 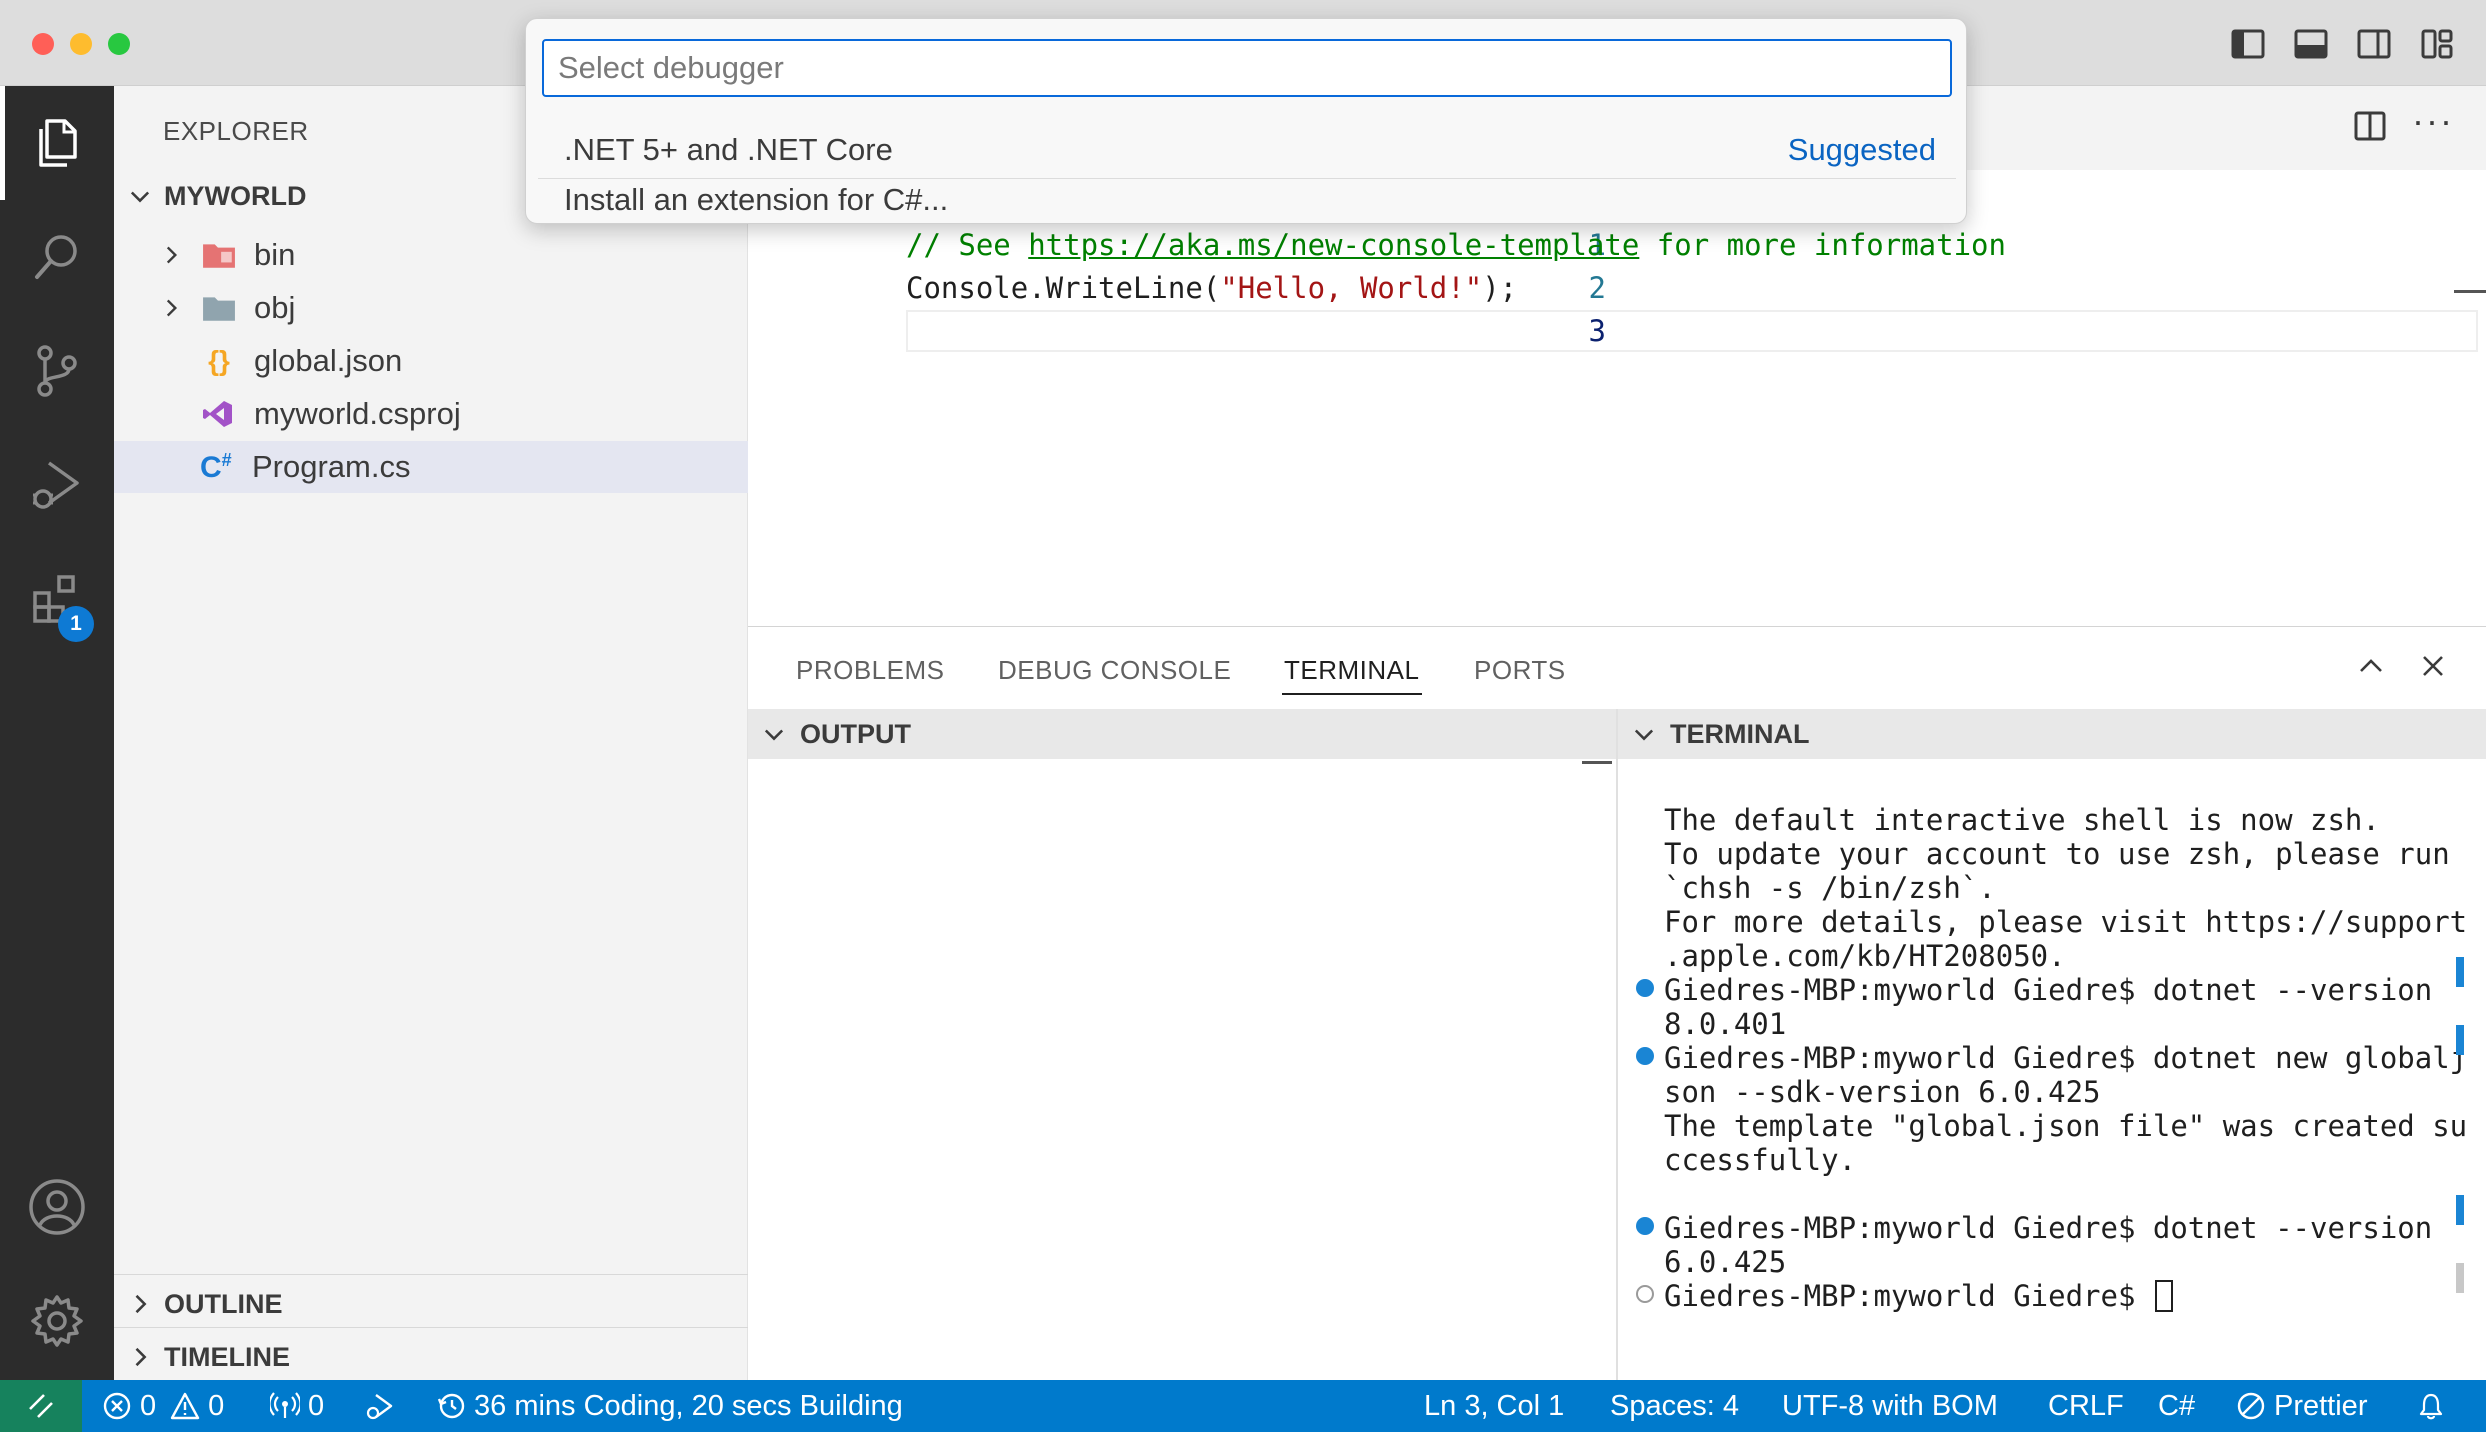 What do you see at coordinates (870, 670) in the screenshot?
I see `tab-problems: PROBLEMS` at bounding box center [870, 670].